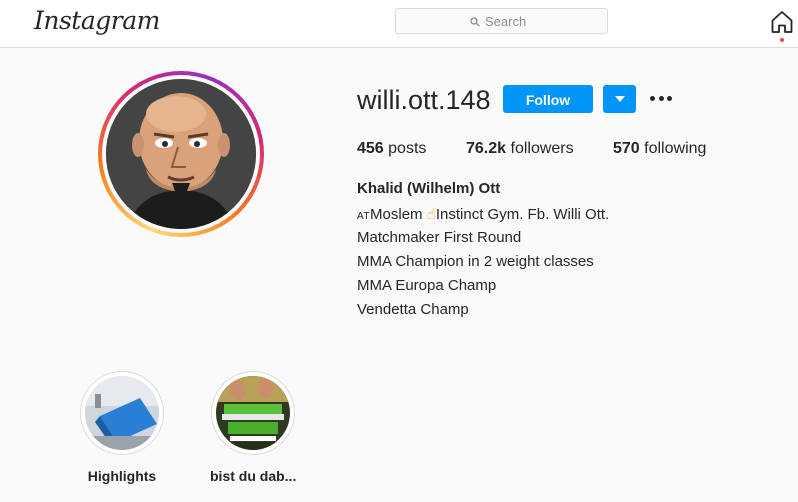 The width and height of the screenshot is (798, 502). What do you see at coordinates (522, 214) in the screenshot?
I see `bio-rest: Instinct Gym. Fb. Willi Ott.` at bounding box center [522, 214].